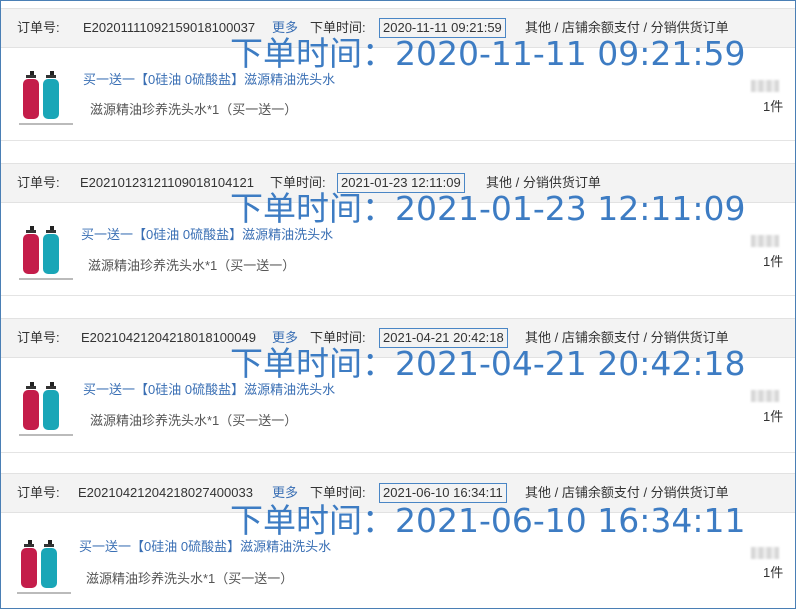  I want to click on order-time: 2021-06-10 16:34:11, so click(443, 493).